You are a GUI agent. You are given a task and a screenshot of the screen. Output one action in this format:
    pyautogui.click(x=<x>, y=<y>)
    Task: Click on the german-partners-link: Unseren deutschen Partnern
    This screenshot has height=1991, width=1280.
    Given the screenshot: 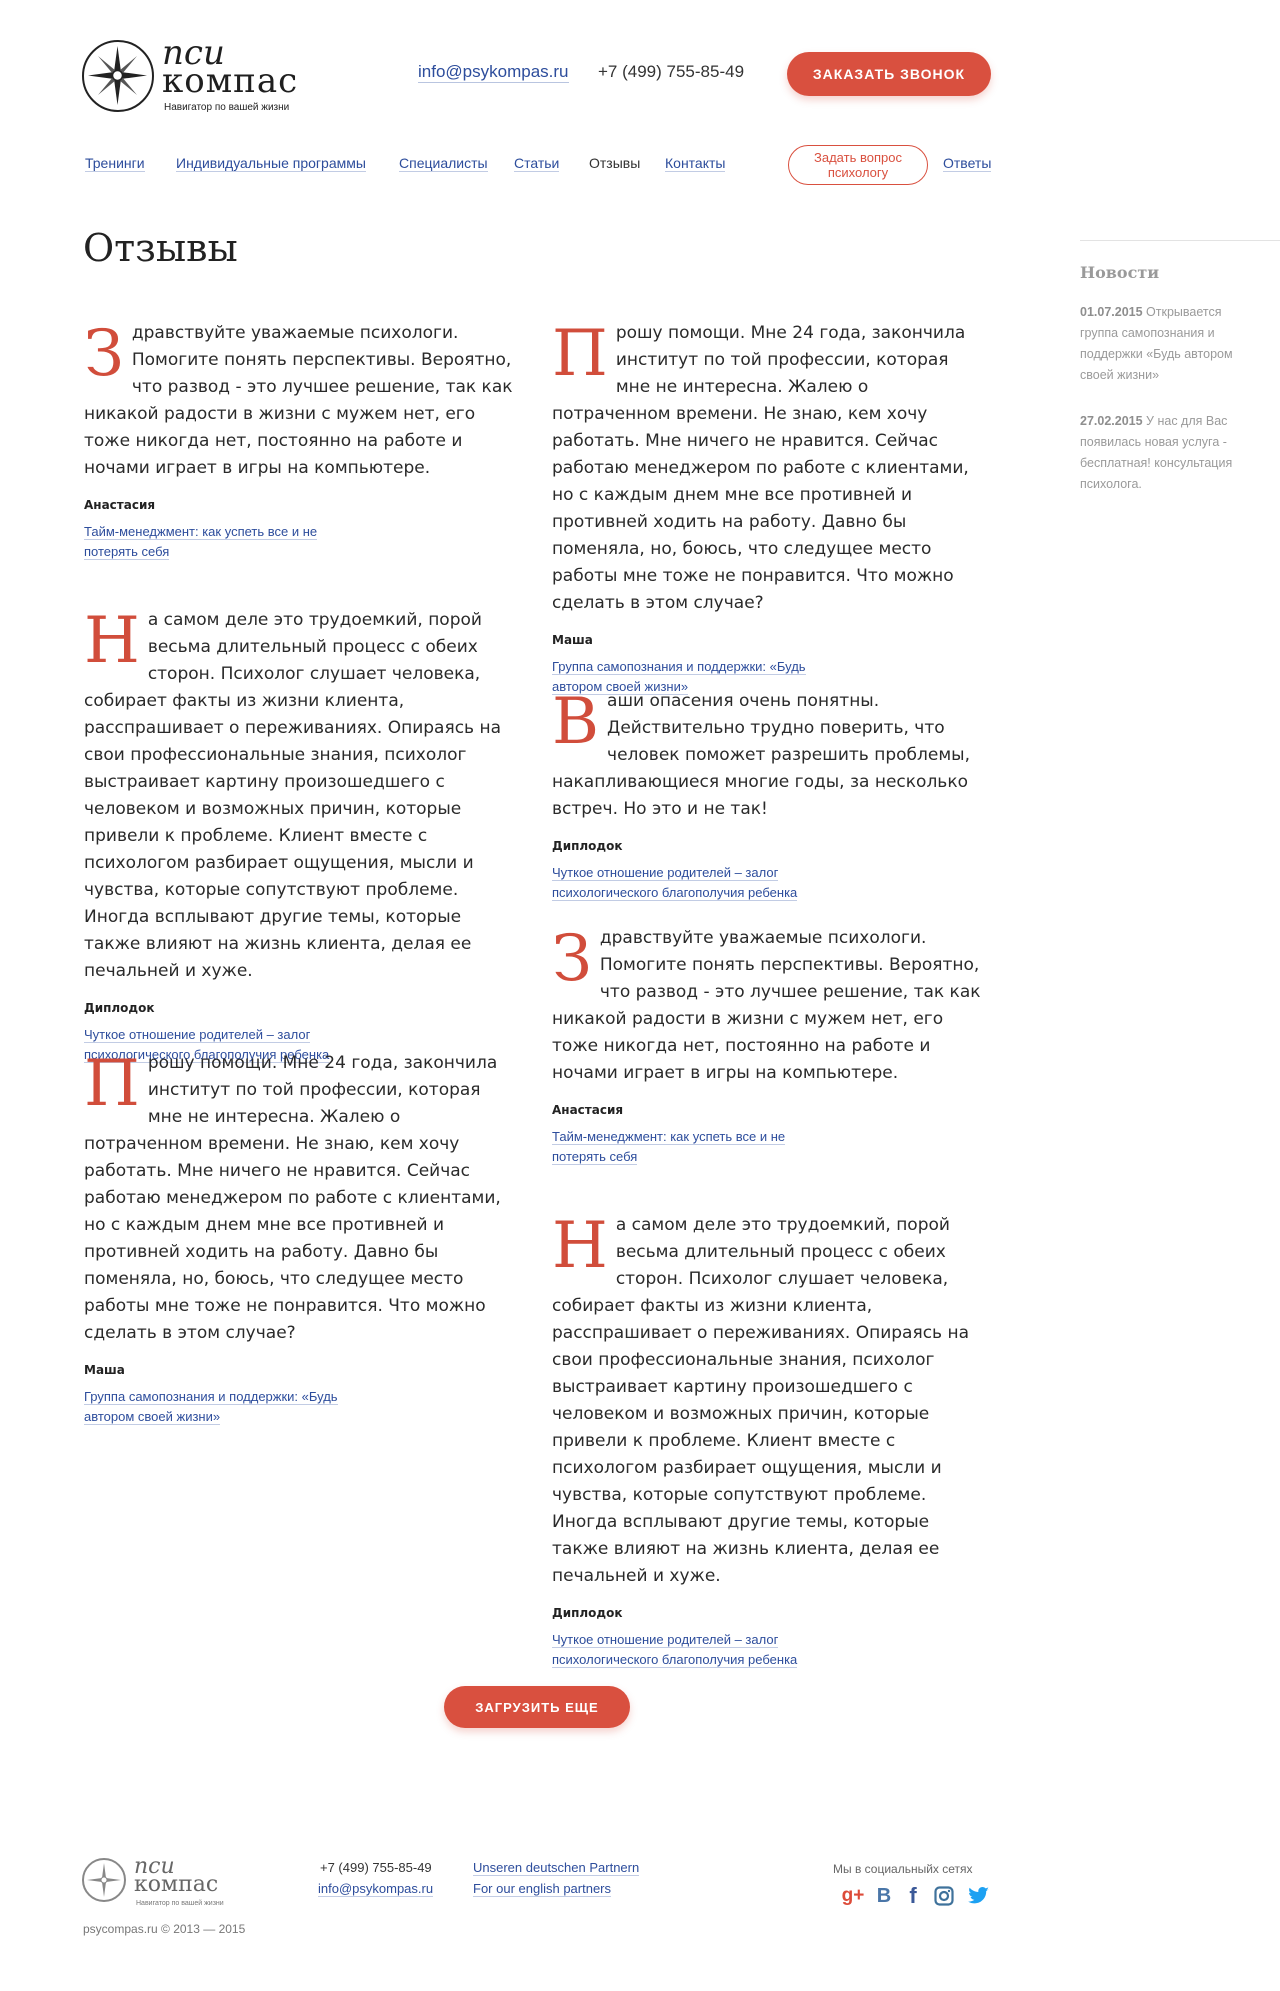 What is the action you would take?
    pyautogui.click(x=556, y=1868)
    